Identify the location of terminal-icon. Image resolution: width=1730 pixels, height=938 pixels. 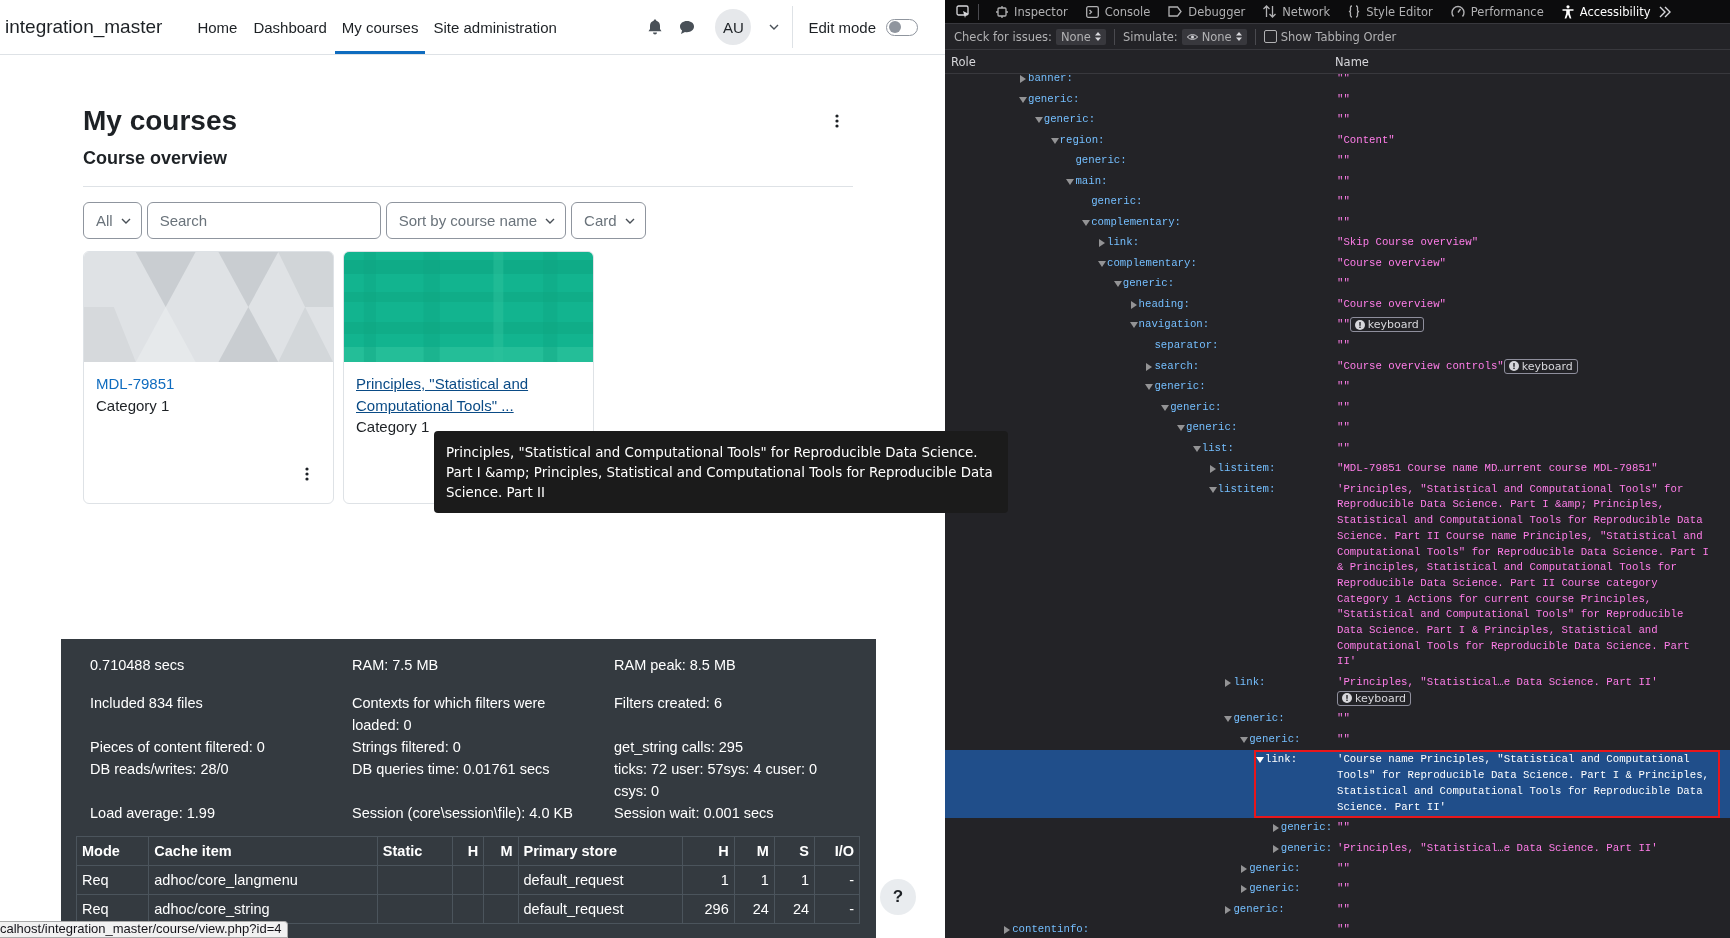
(1092, 11).